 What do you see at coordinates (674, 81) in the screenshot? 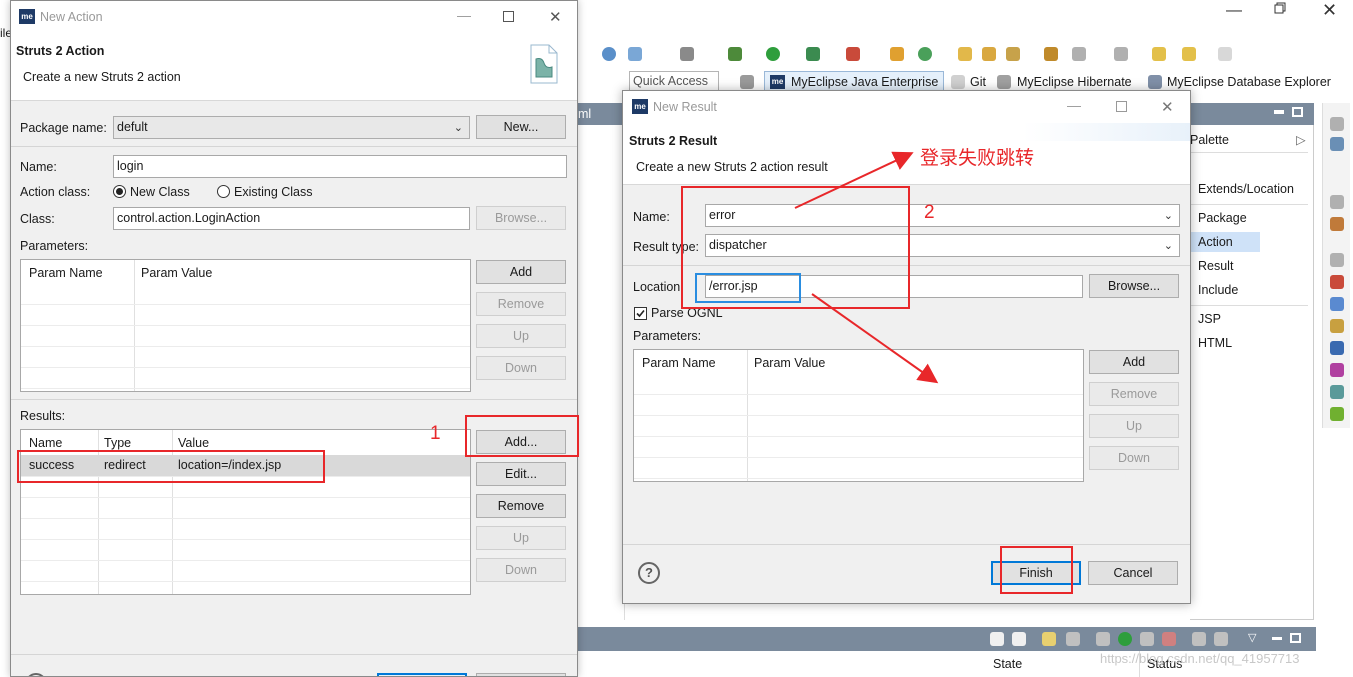
I see `quick-access-input: Quick Access` at bounding box center [674, 81].